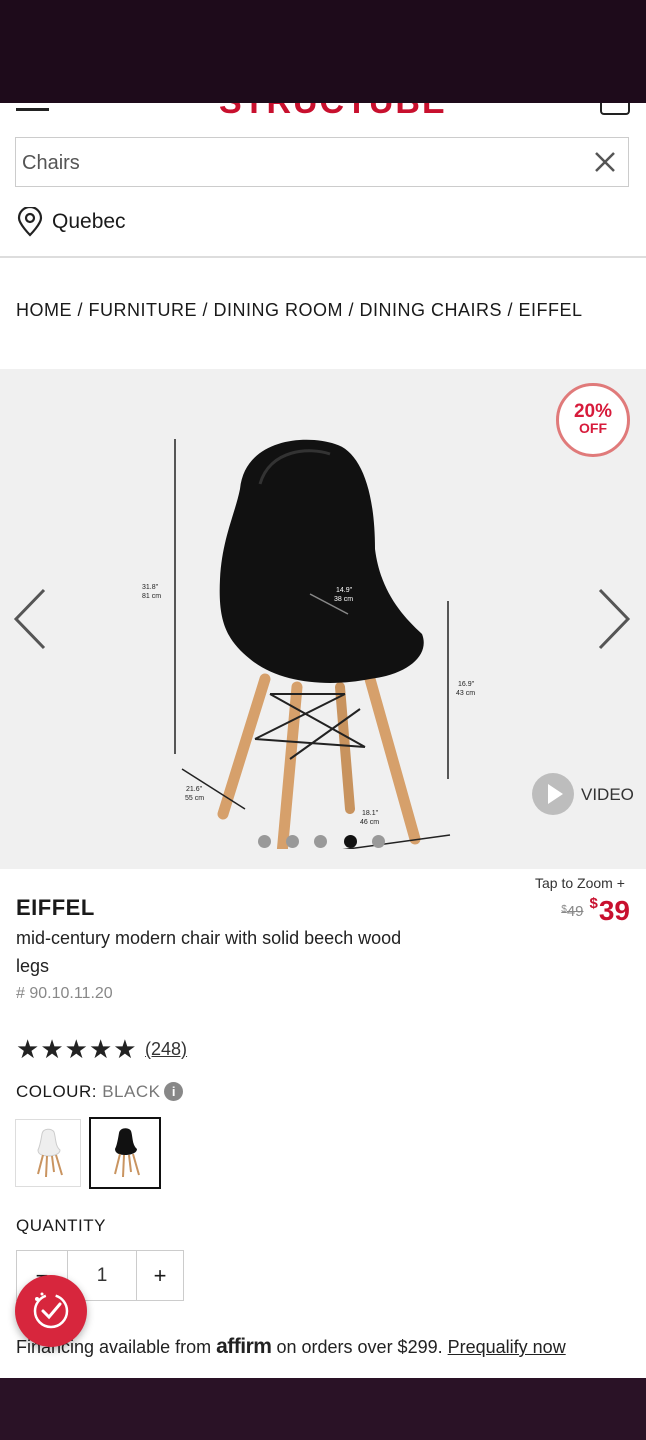 The height and width of the screenshot is (1440, 646). I want to click on badge-check-icon, so click(51, 1310).